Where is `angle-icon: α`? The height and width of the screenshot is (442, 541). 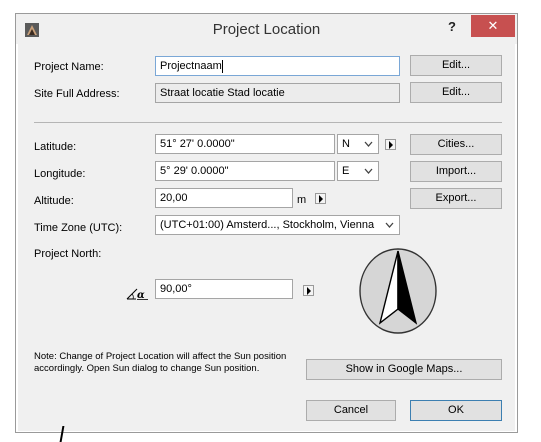
angle-icon: α is located at coordinates (137, 294).